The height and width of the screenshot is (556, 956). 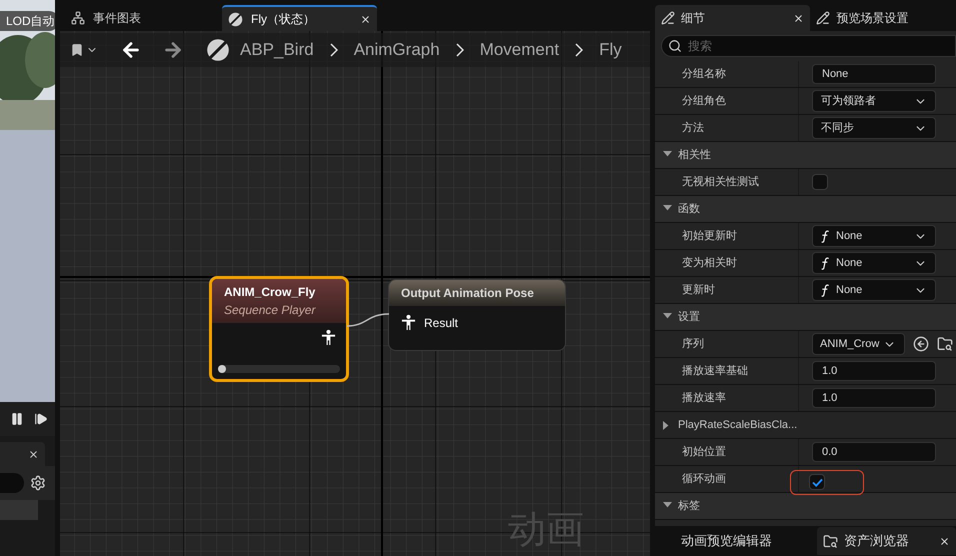 What do you see at coordinates (709, 236) in the screenshot?
I see `property-label: 初始更新时` at bounding box center [709, 236].